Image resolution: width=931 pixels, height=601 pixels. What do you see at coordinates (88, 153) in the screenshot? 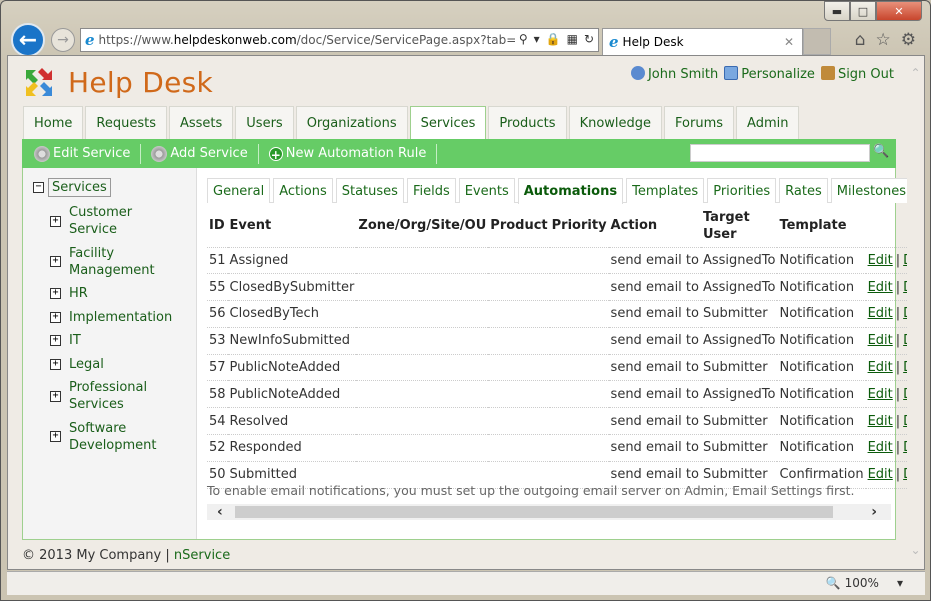
I see `edit-service-button: Edit Service` at bounding box center [88, 153].